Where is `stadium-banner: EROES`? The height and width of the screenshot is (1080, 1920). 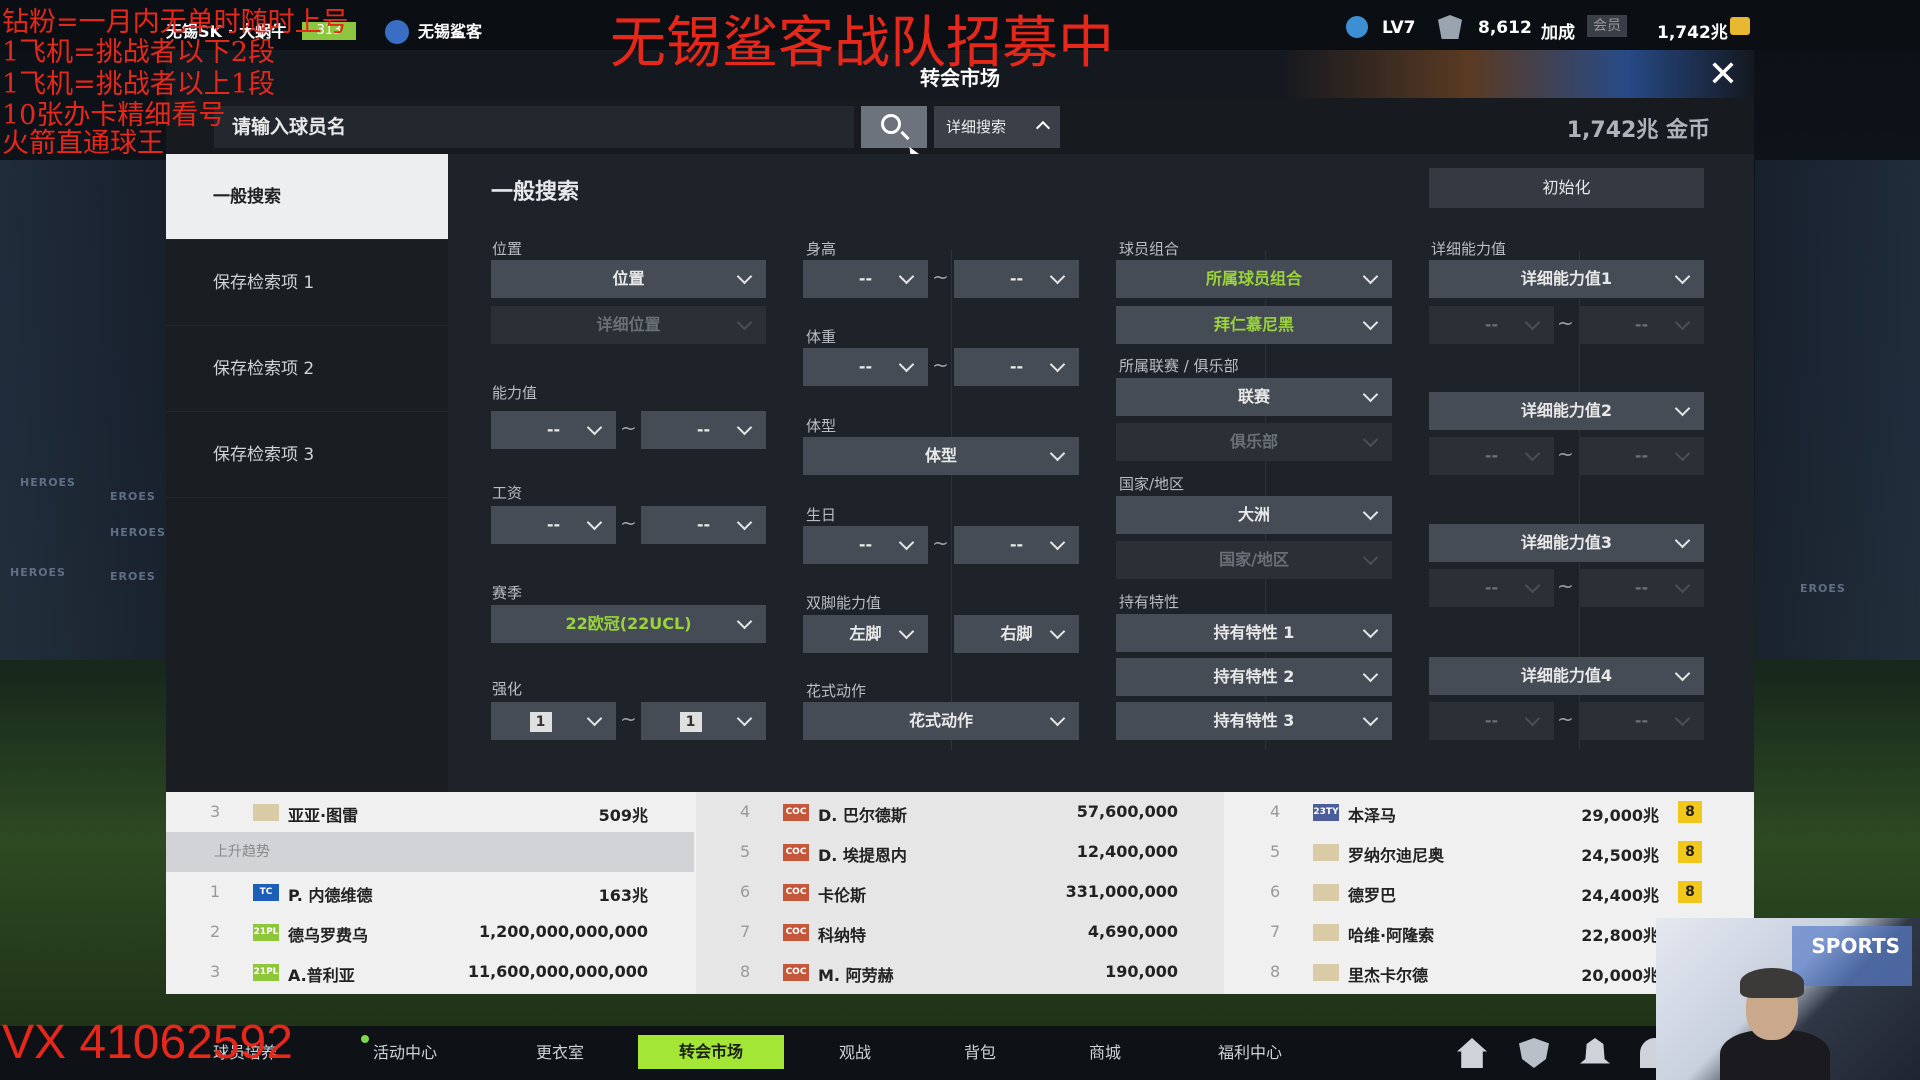
stadium-banner: EROES is located at coordinates (133, 576).